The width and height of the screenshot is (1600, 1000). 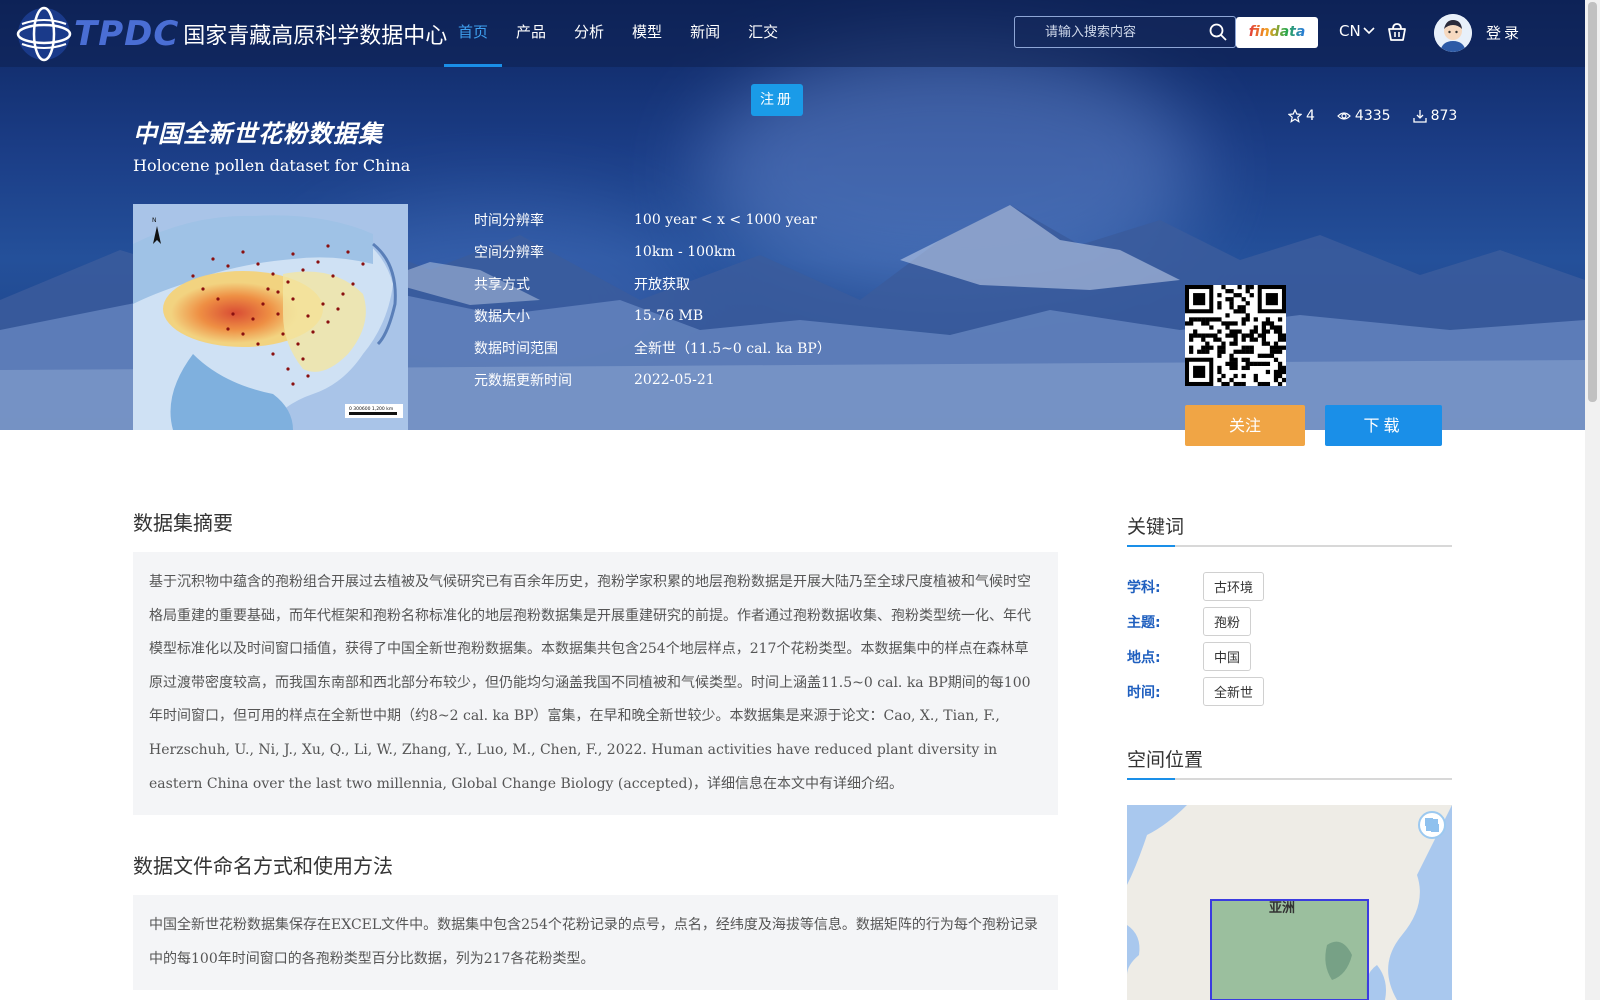 What do you see at coordinates (502, 285) in the screenshot?
I see `meta-label: 共享方式` at bounding box center [502, 285].